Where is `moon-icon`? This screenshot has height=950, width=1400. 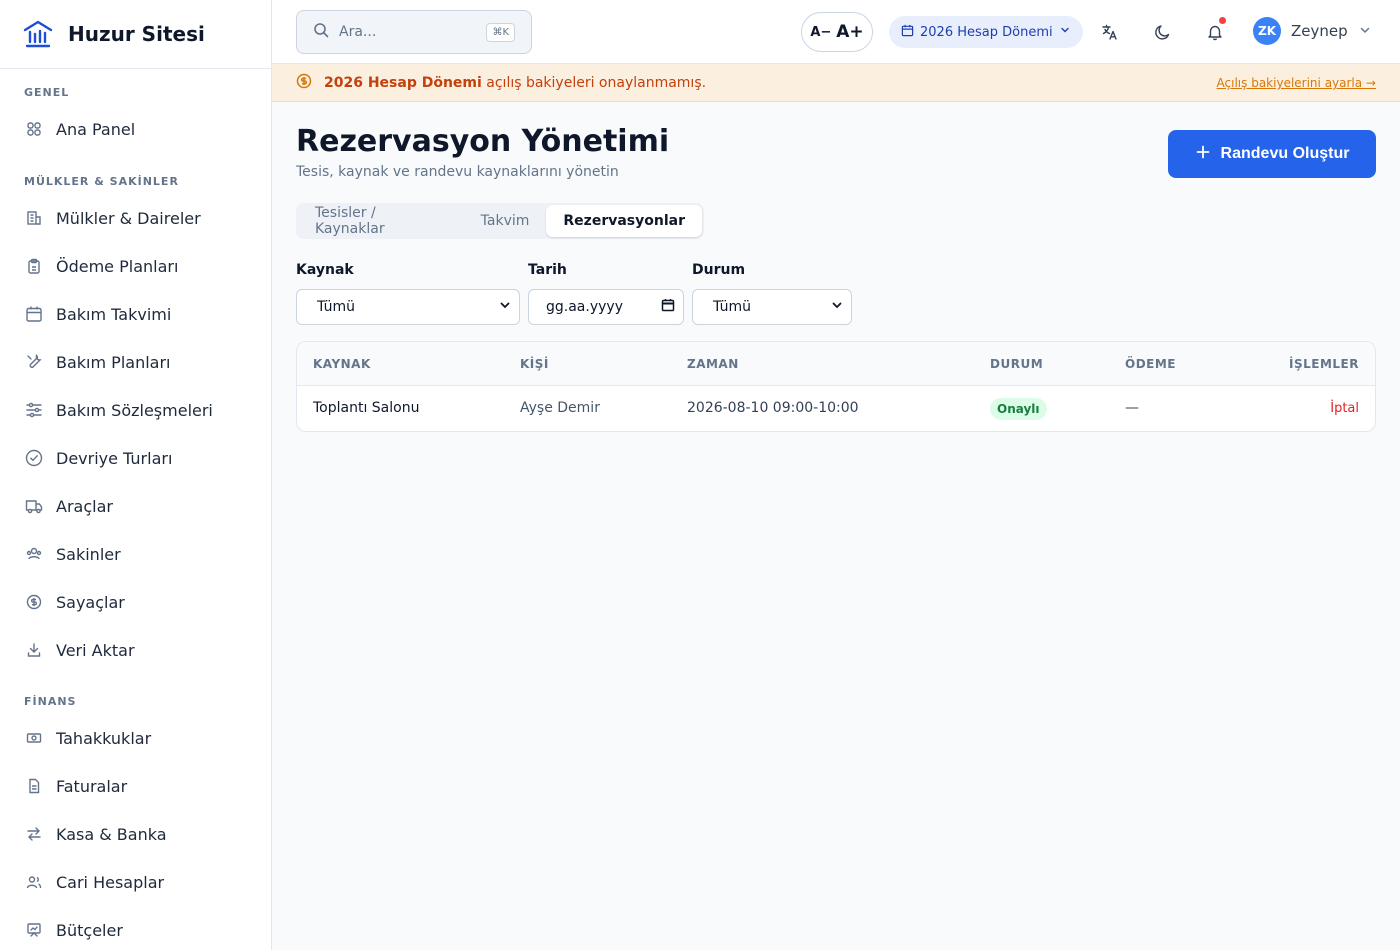
moon-icon is located at coordinates (1163, 32).